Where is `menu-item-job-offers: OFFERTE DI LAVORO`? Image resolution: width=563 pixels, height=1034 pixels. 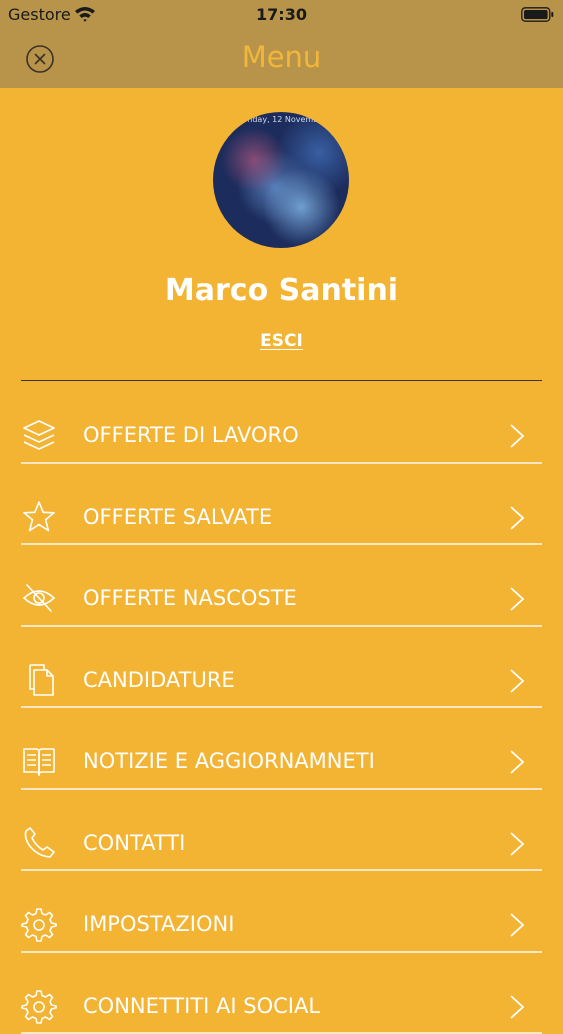 menu-item-job-offers: OFFERTE DI LAVORO is located at coordinates (281, 423).